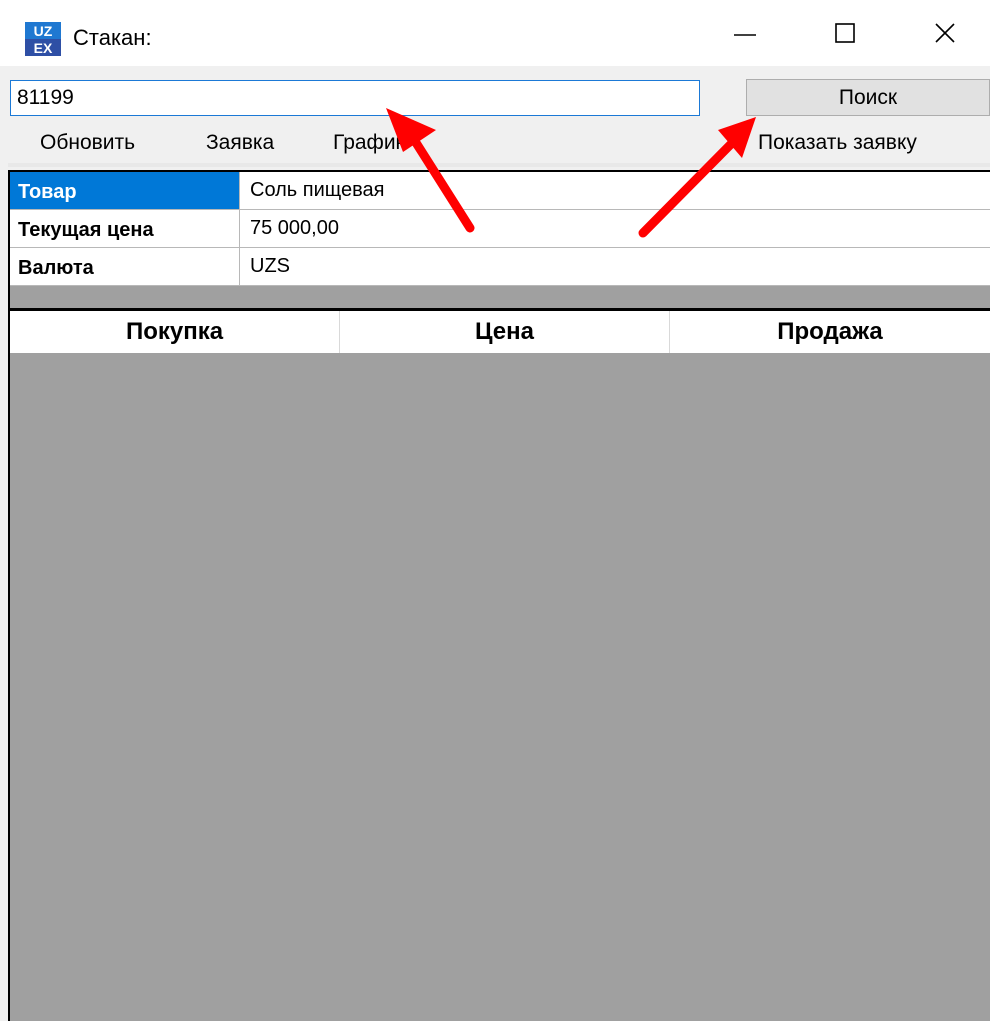  Describe the element at coordinates (615, 229) in the screenshot. I see `info-value: 75 000,00` at that location.